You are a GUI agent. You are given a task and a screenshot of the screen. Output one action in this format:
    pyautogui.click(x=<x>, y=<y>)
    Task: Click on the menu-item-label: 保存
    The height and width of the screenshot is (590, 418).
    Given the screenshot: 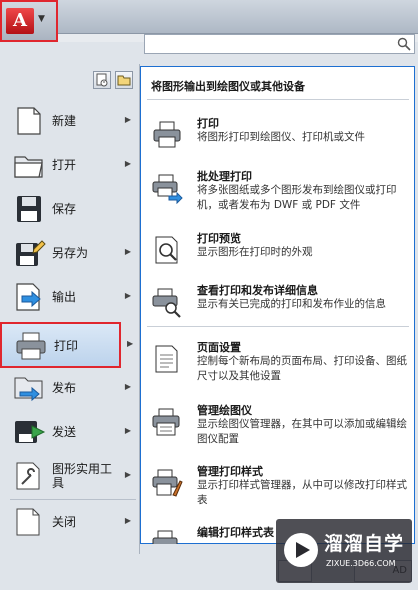 What is the action you would take?
    pyautogui.click(x=64, y=209)
    